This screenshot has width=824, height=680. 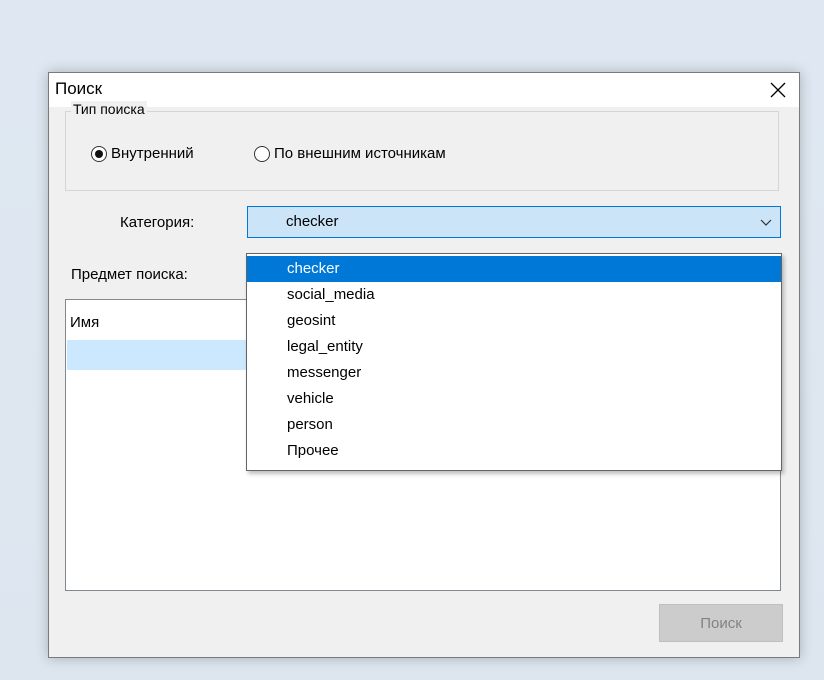 I want to click on close-button, so click(x=778, y=90).